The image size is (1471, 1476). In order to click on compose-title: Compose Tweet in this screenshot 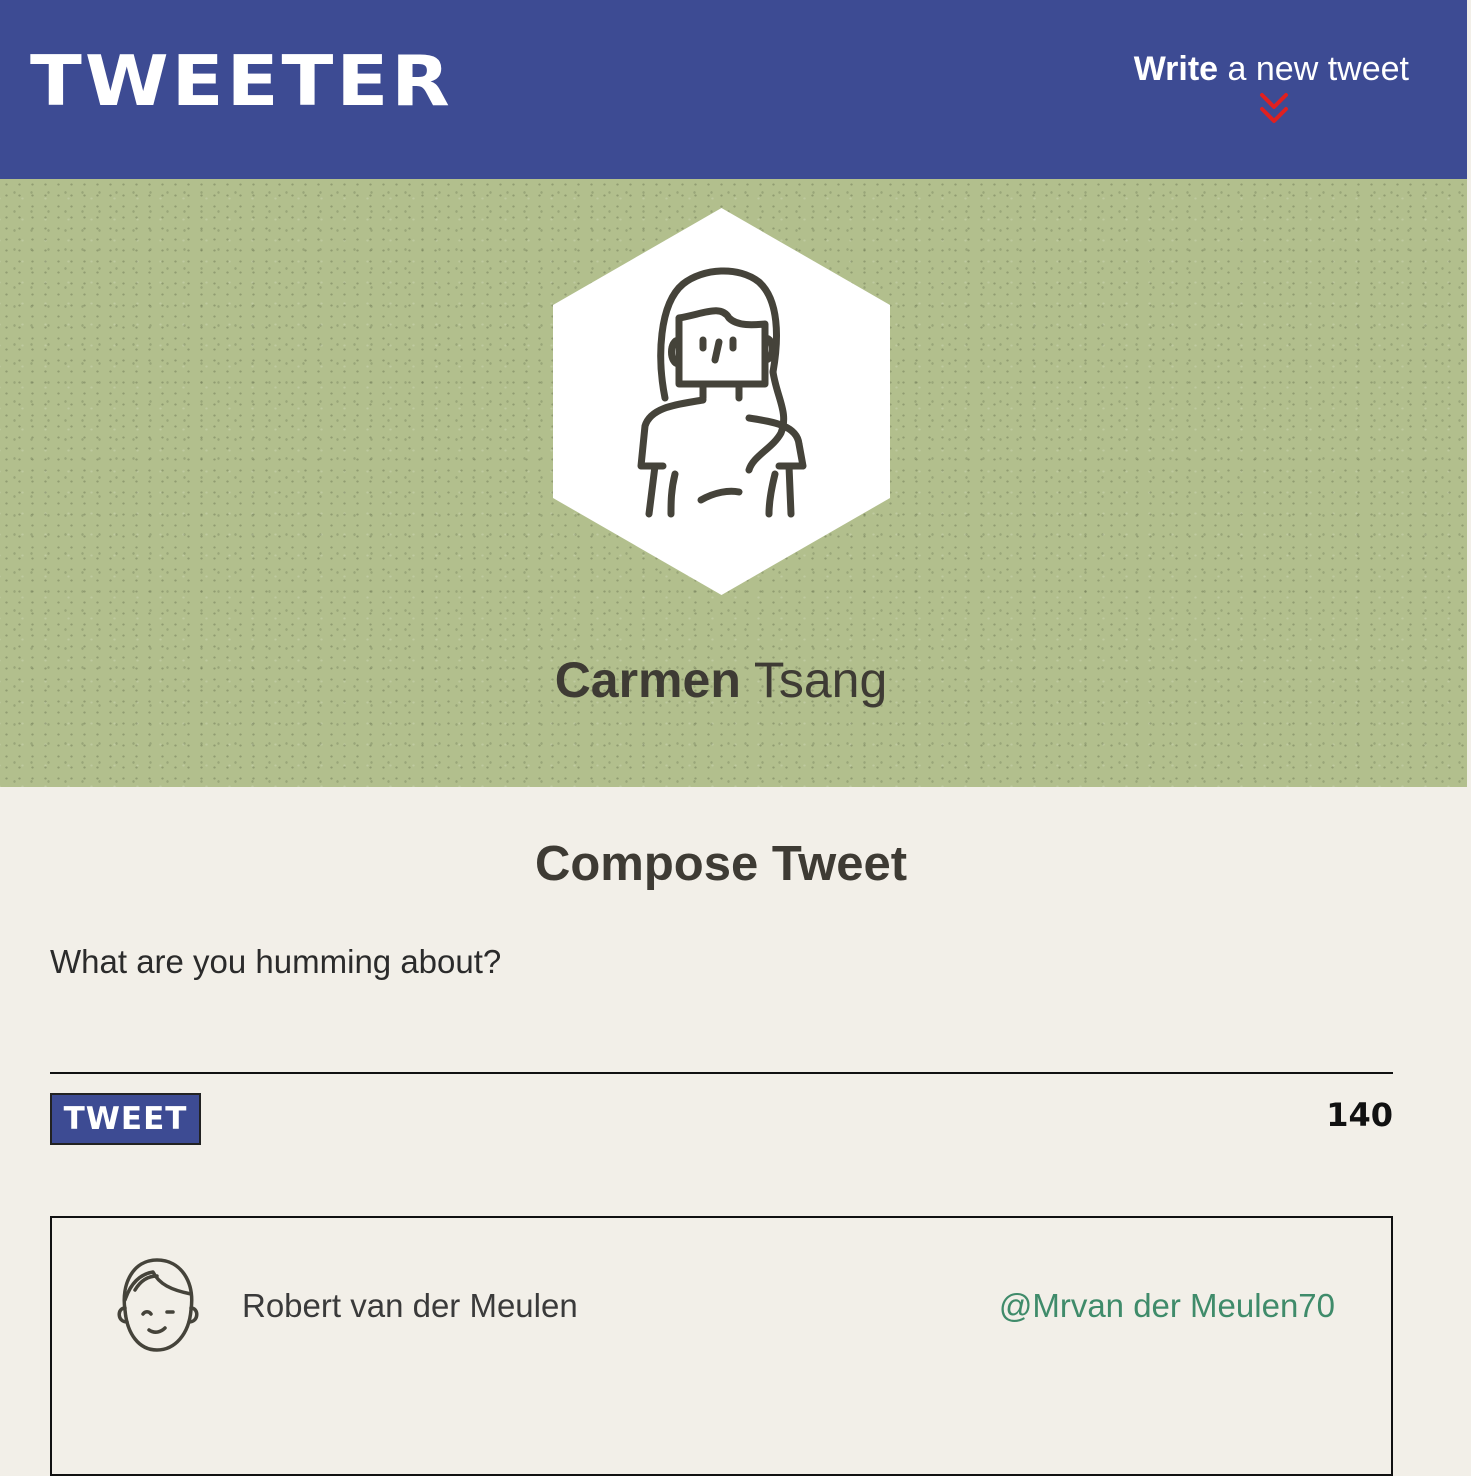, I will do `click(721, 864)`.